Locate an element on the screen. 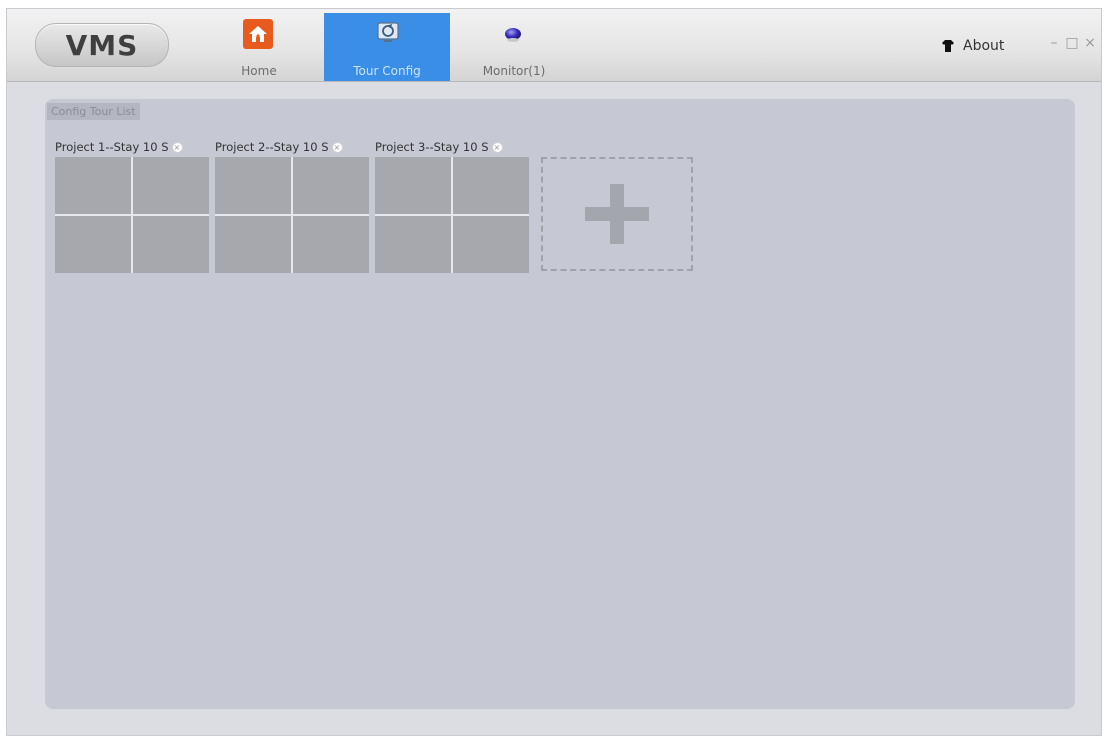  project-card: Project 3--Stay 10 S × is located at coordinates (452, 205).